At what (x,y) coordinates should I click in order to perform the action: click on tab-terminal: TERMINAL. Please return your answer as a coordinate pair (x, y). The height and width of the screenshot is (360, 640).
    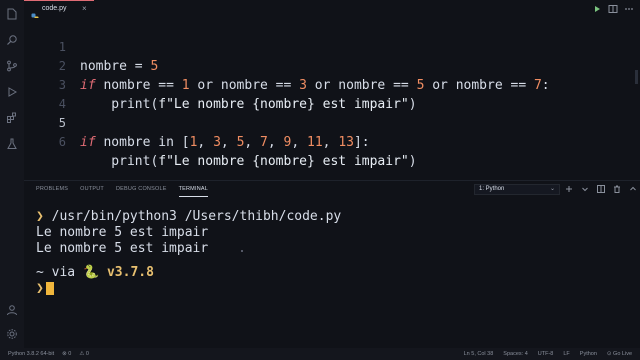
    Looking at the image, I should click on (193, 191).